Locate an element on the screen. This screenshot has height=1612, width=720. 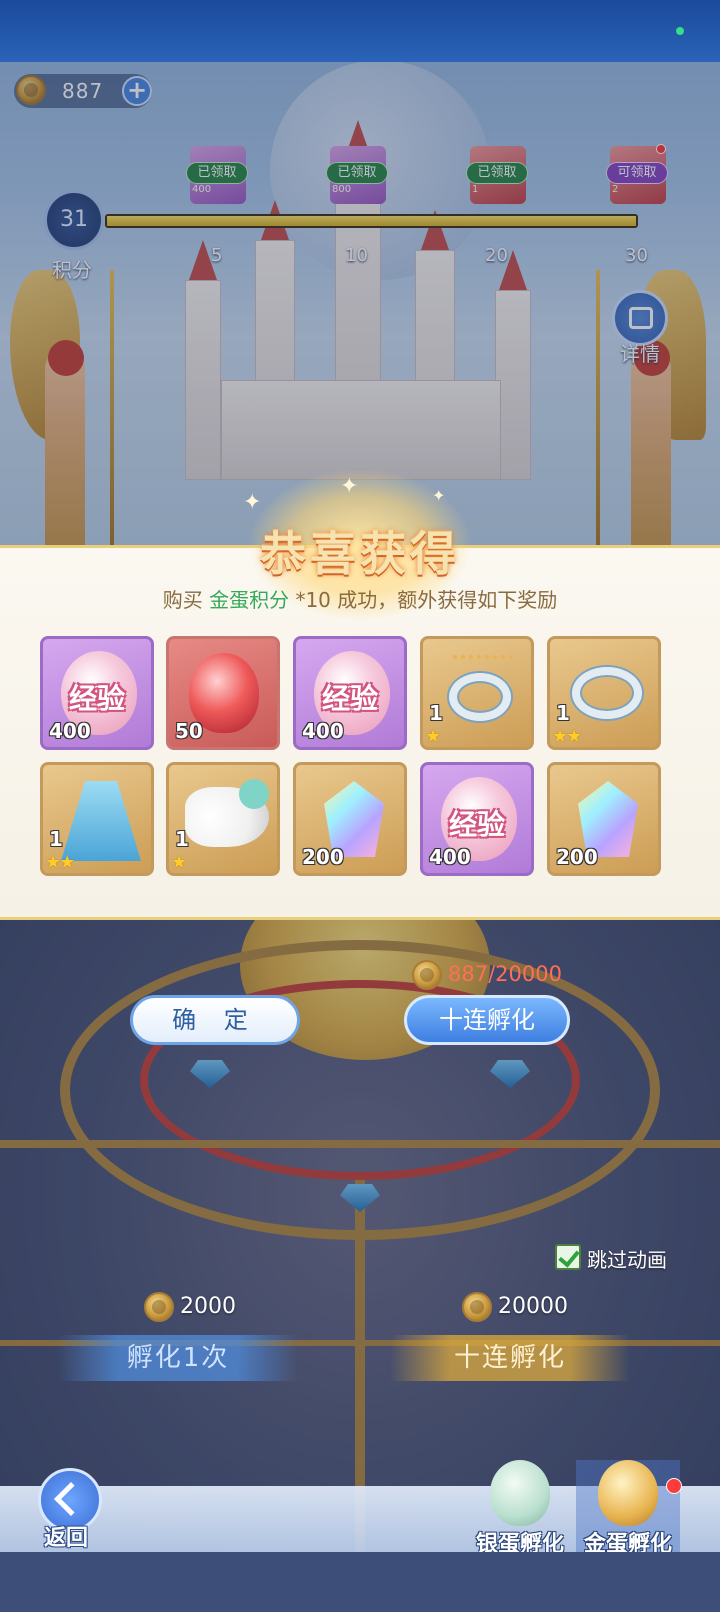
msg-item: 金蛋积分 is located at coordinates (249, 600).